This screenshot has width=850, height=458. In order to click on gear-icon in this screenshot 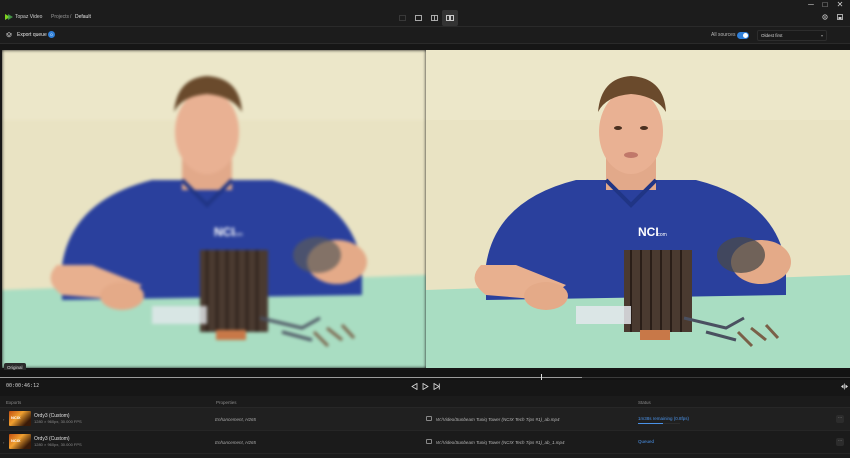, I will do `click(825, 17)`.